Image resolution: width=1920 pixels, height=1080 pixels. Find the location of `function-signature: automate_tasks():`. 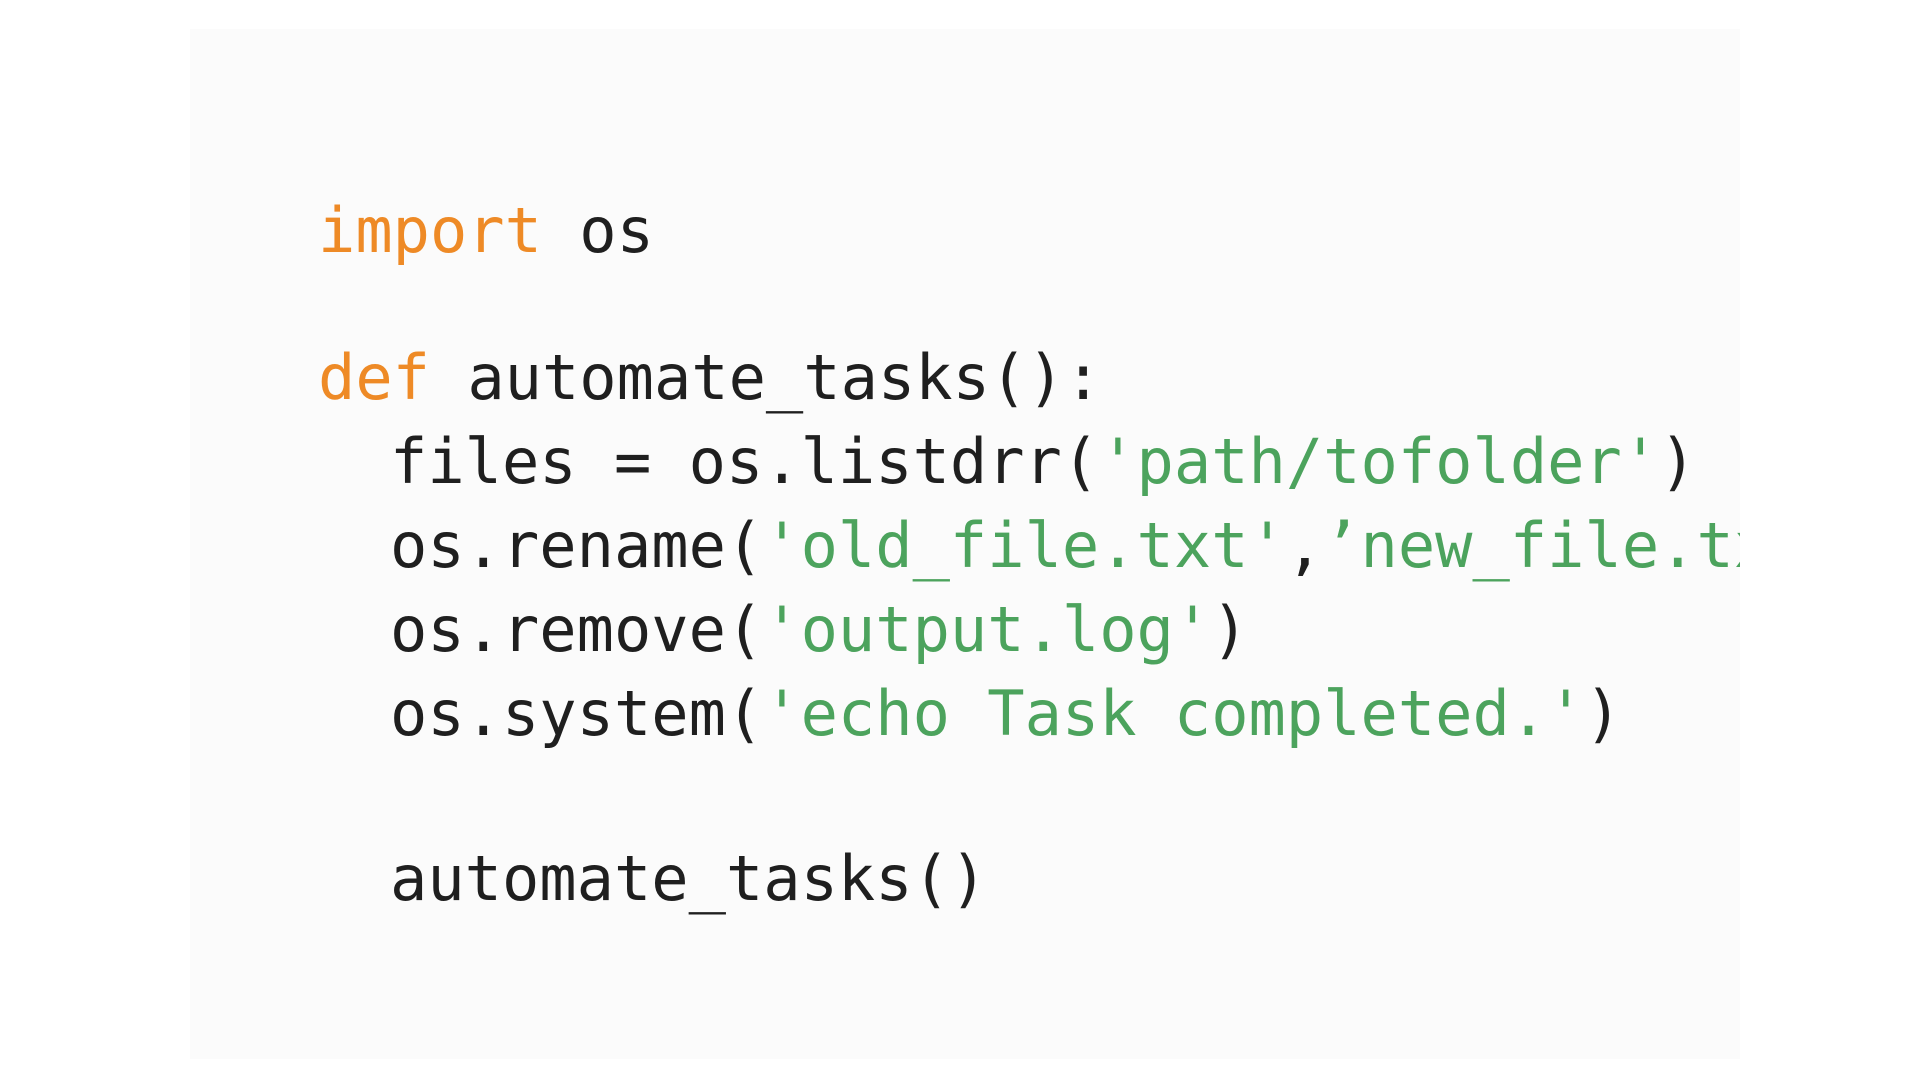

function-signature: automate_tasks(): is located at coordinates (784, 377).